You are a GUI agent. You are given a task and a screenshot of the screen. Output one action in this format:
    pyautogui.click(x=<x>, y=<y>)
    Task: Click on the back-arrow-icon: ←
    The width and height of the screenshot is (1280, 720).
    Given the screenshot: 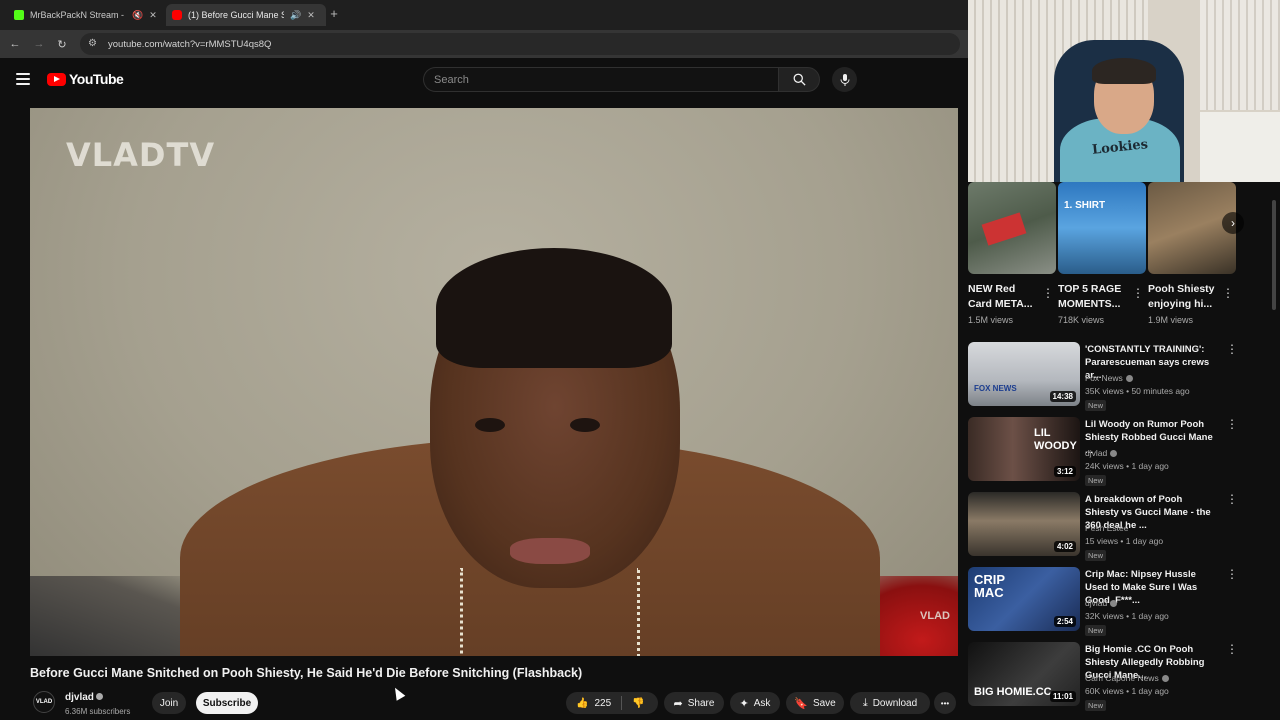 What is the action you would take?
    pyautogui.click(x=15, y=44)
    